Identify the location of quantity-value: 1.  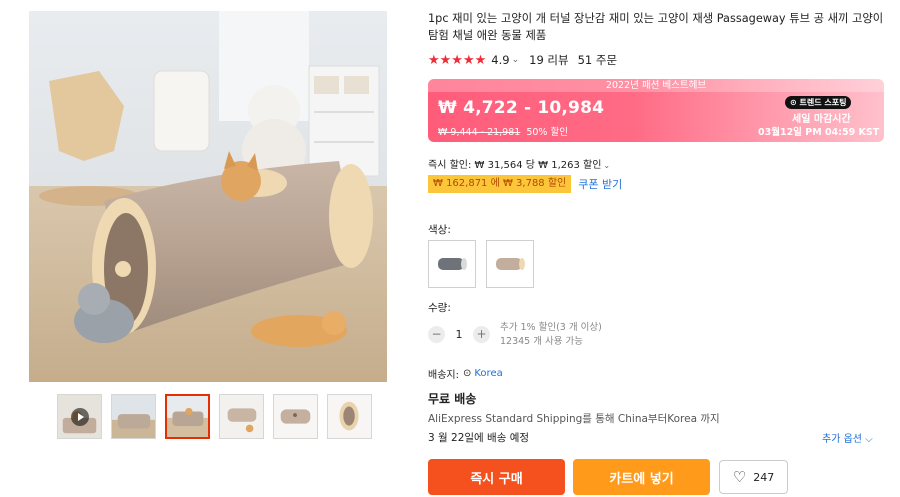
(459, 334).